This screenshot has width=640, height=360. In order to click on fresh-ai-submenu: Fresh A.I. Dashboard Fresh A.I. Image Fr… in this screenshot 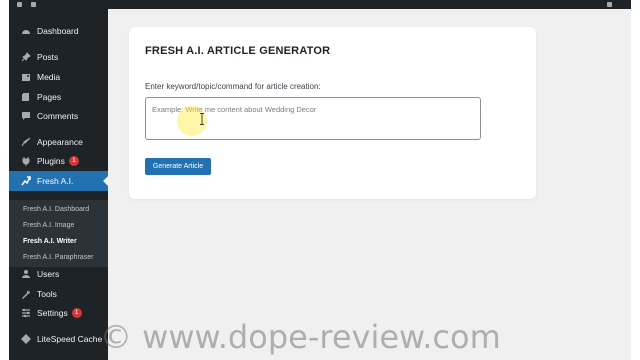, I will do `click(58, 233)`.